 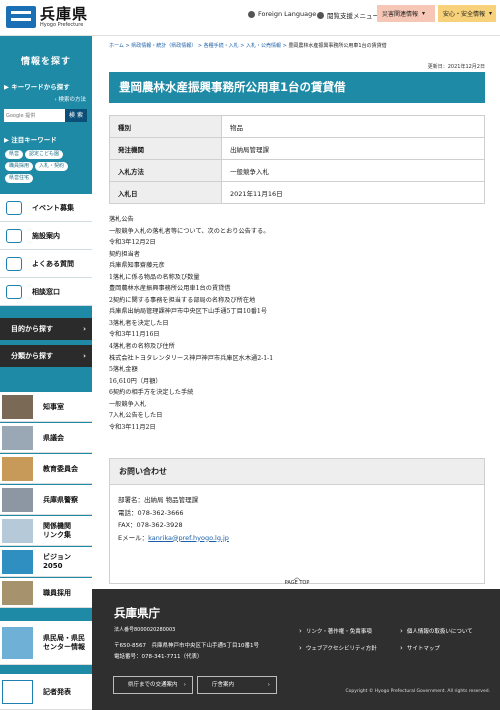 I want to click on breadcrumb-item: 県政情報・統計（県政情報）, so click(x=163, y=46).